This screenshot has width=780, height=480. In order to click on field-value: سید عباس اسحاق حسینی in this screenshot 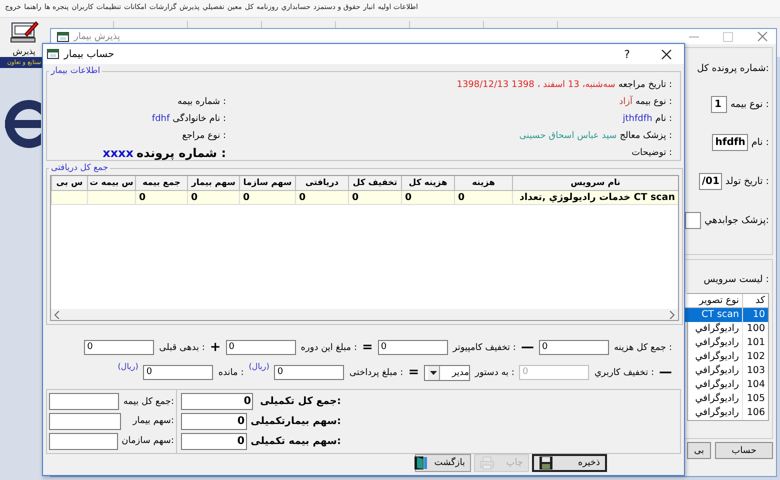, I will do `click(568, 135)`.